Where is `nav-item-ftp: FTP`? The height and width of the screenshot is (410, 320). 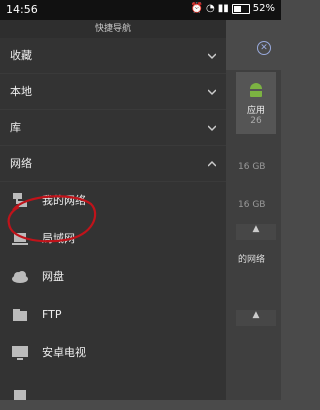
nav-item-ftp: FTP is located at coordinates (113, 315).